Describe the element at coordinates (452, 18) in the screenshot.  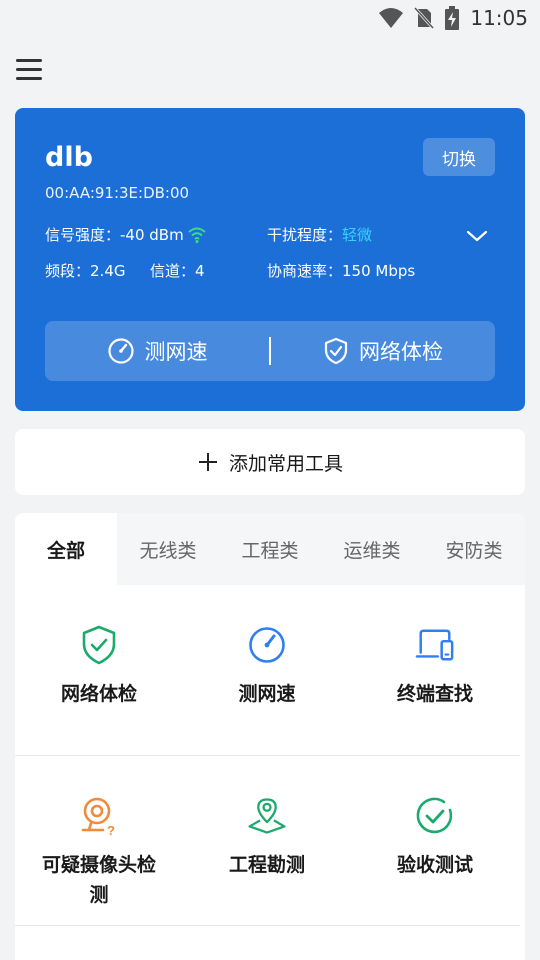
I see `battery-charging-icon` at that location.